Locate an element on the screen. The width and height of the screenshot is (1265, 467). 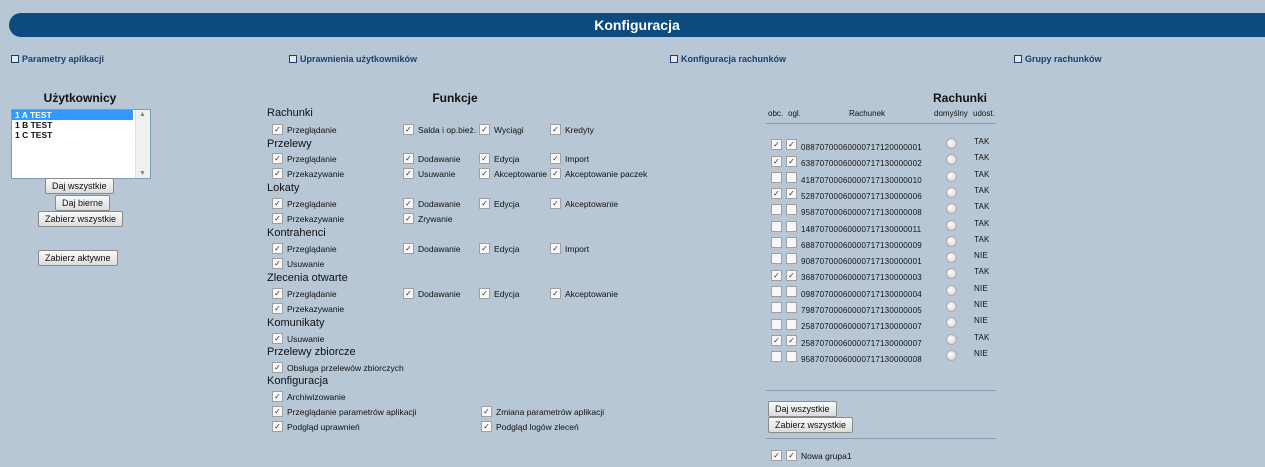
users-listbox: 1 A TEST 1 B TEST 1 C TEST ▲ ▼ is located at coordinates (81, 144).